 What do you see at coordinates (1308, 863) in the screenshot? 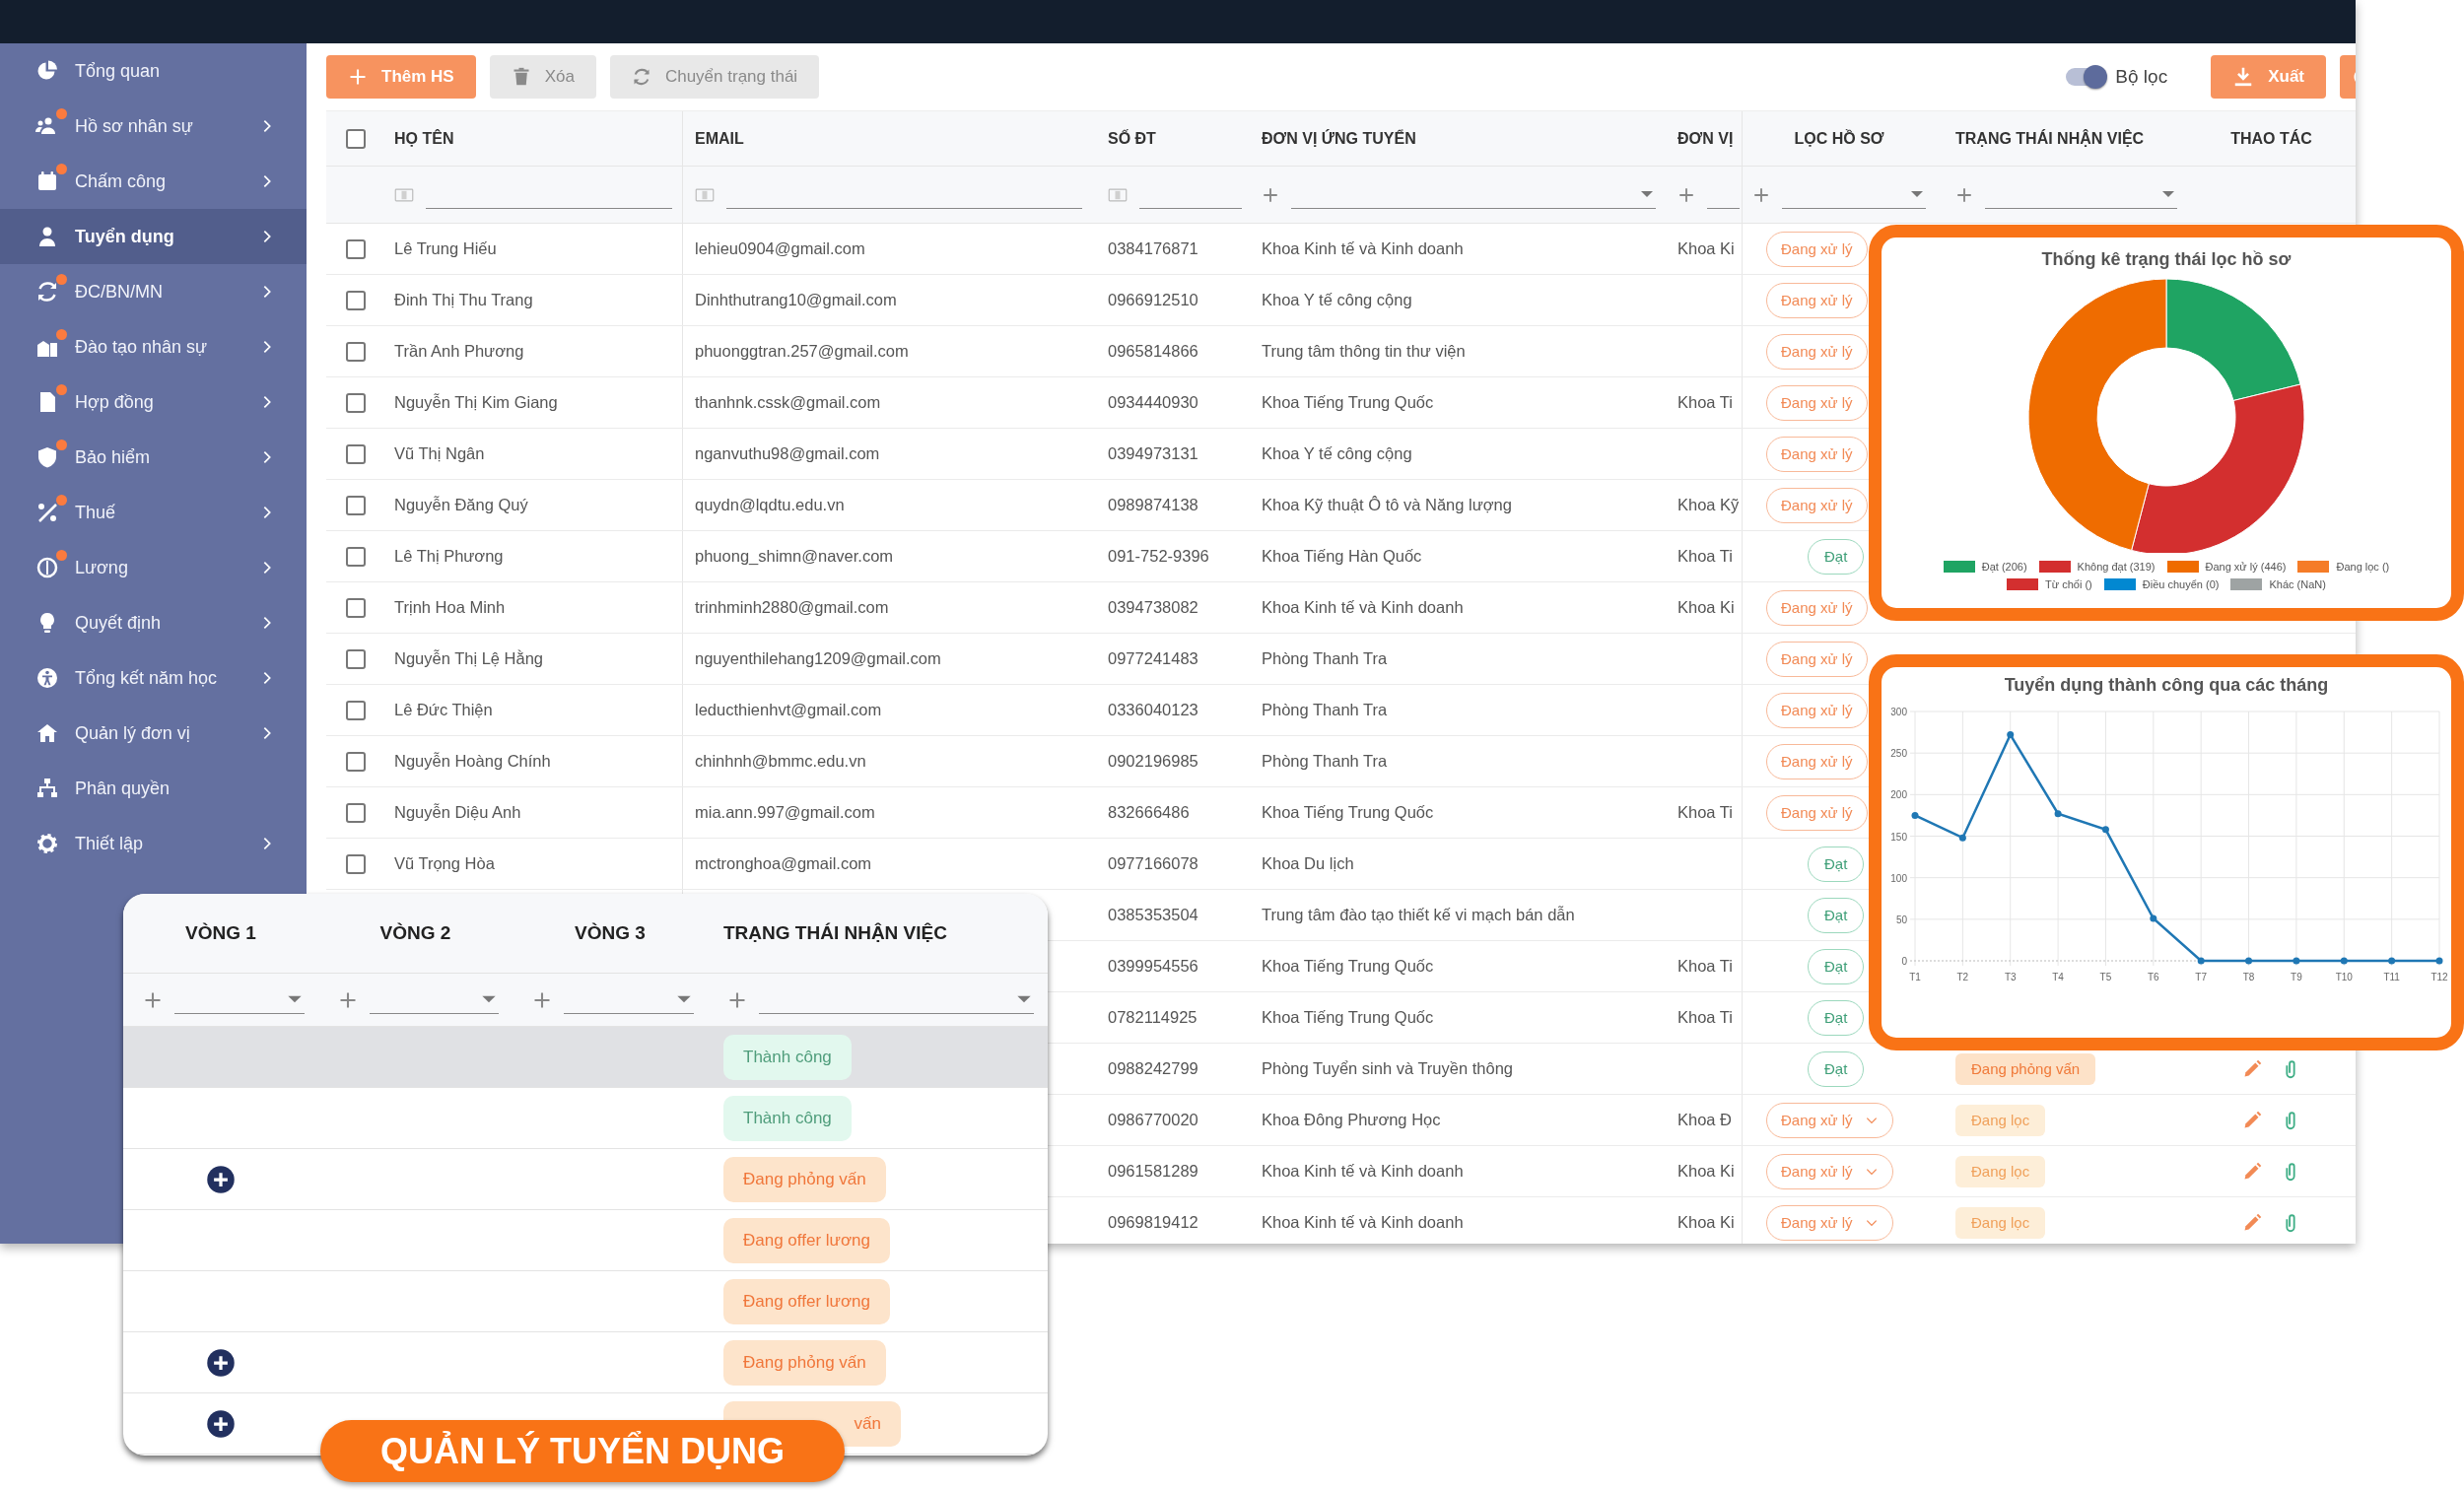
I see `table-cell: Khoa Du lịch` at bounding box center [1308, 863].